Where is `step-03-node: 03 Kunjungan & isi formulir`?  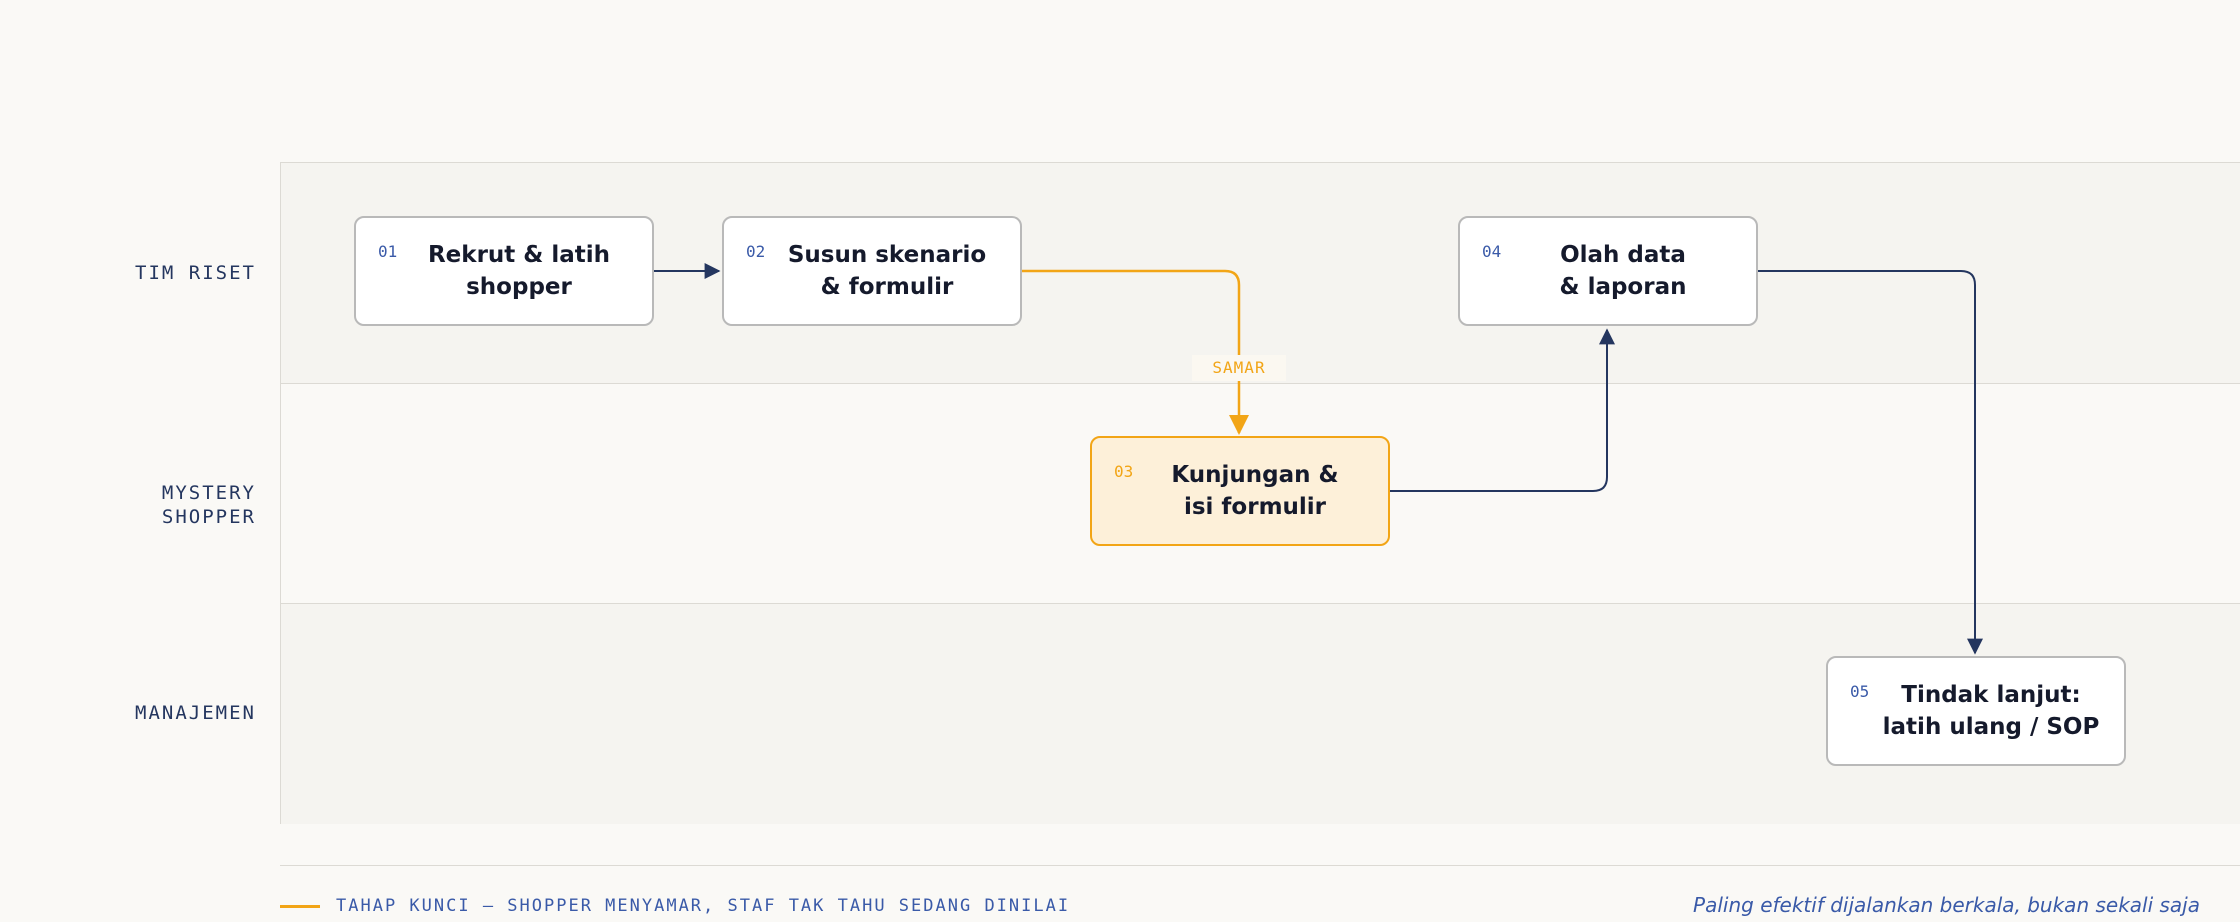
step-03-node: 03 Kunjungan & isi formulir is located at coordinates (1240, 491).